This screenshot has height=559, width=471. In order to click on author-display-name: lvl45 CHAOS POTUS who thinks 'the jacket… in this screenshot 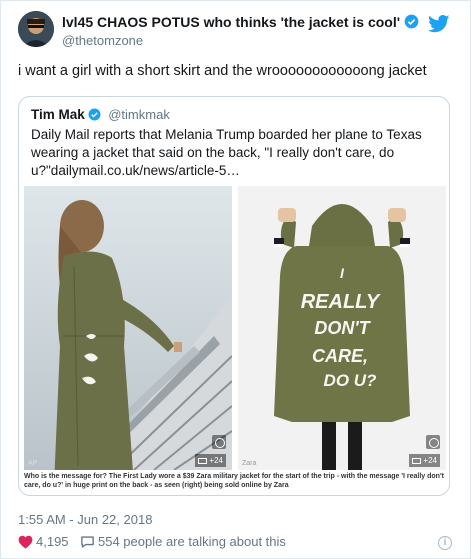, I will do `click(240, 22)`.